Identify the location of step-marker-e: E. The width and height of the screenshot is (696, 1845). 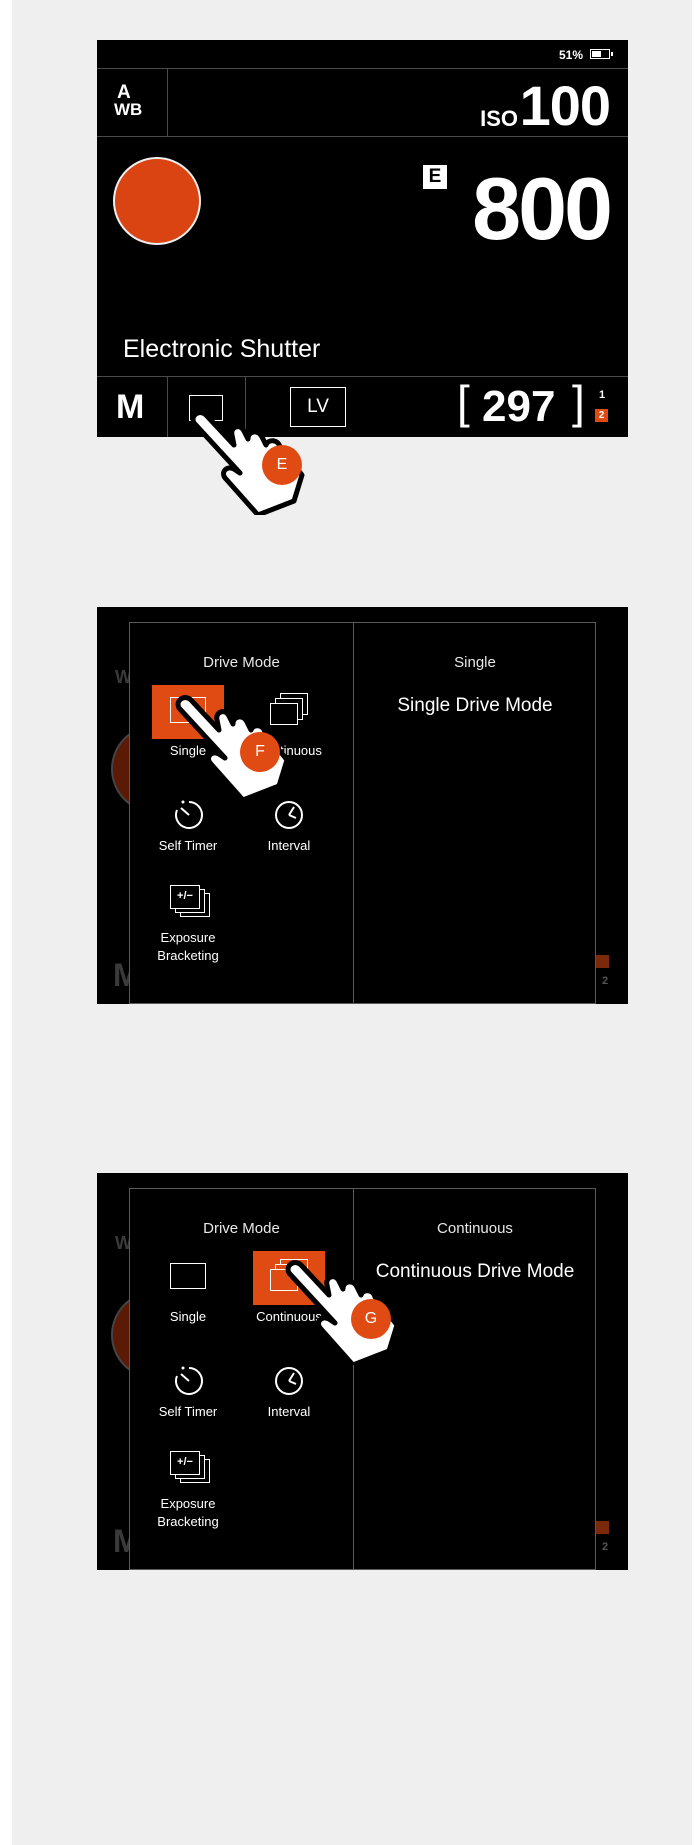
(282, 465).